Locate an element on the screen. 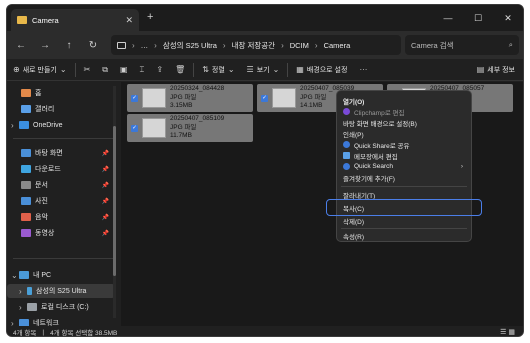  paste-button: ▣ is located at coordinates (124, 70).